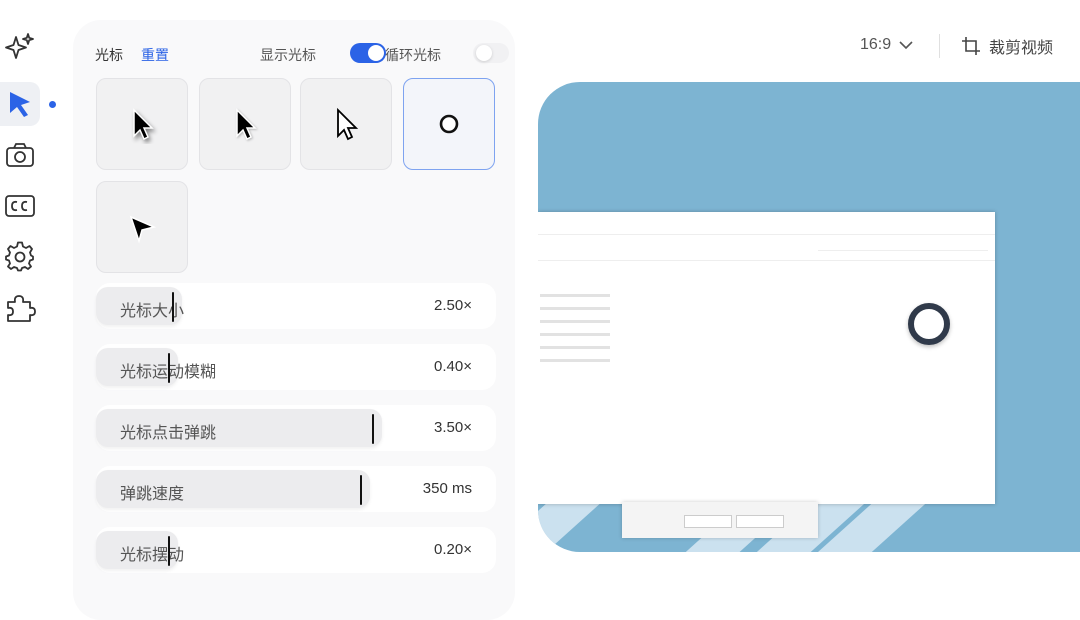  I want to click on toolbar-divider, so click(939, 46).